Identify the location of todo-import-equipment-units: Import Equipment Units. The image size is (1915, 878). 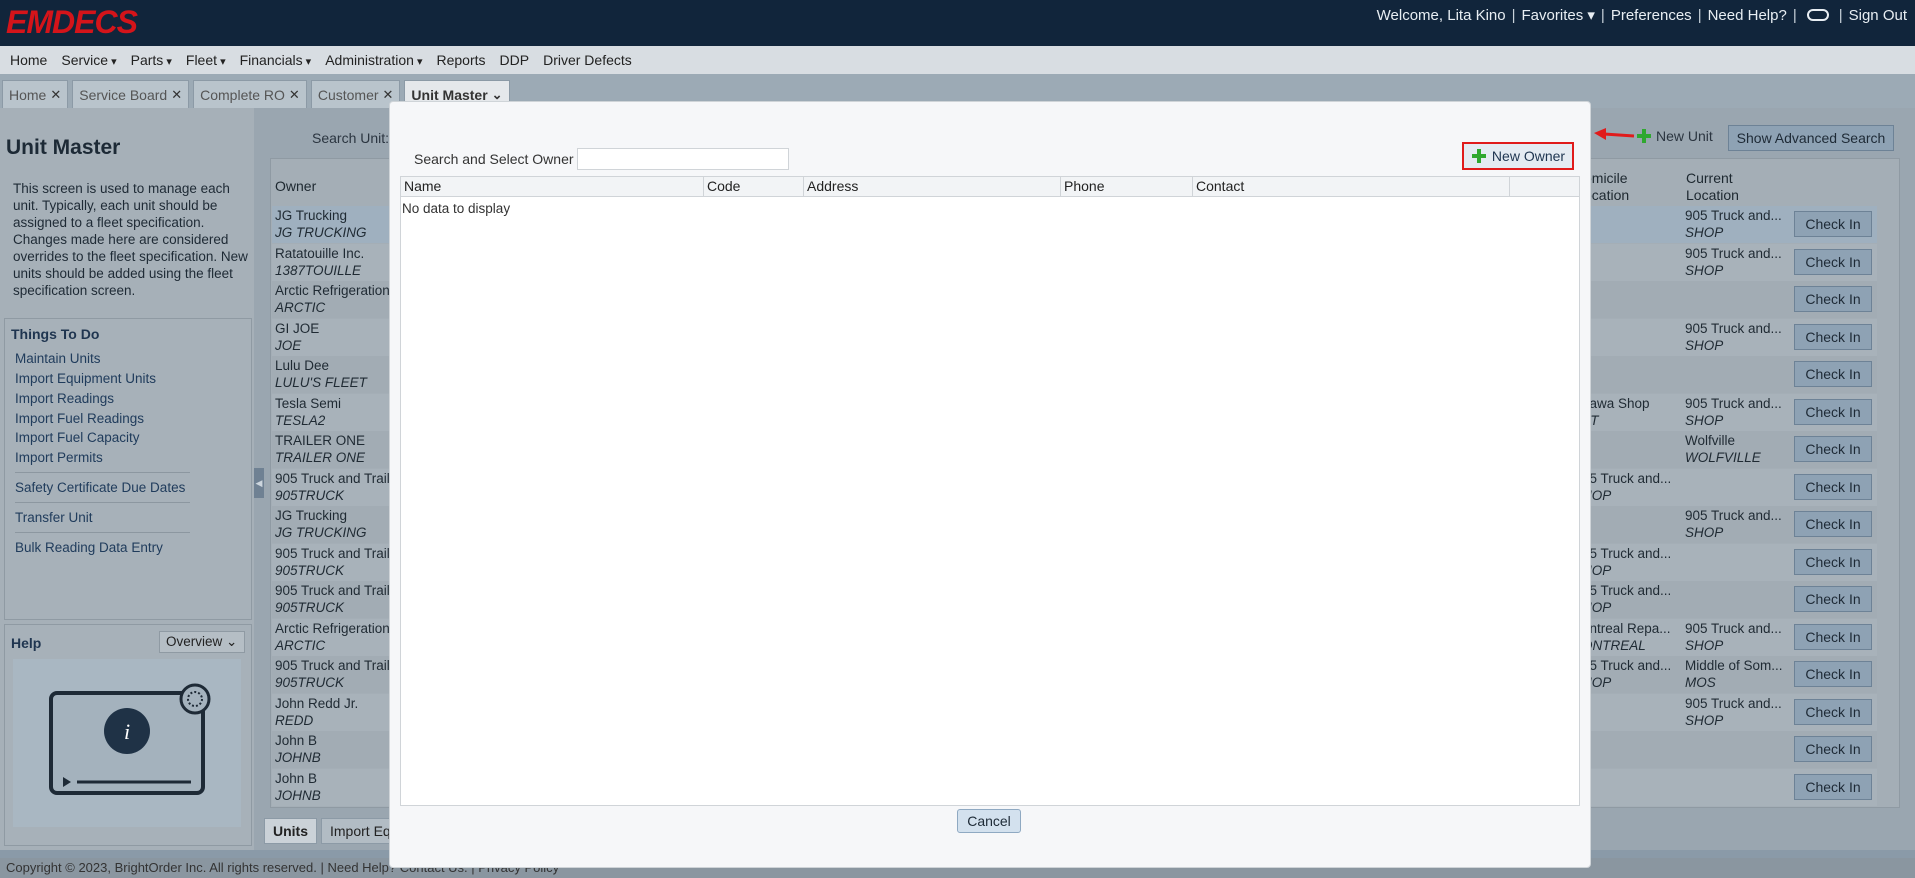
(85, 378).